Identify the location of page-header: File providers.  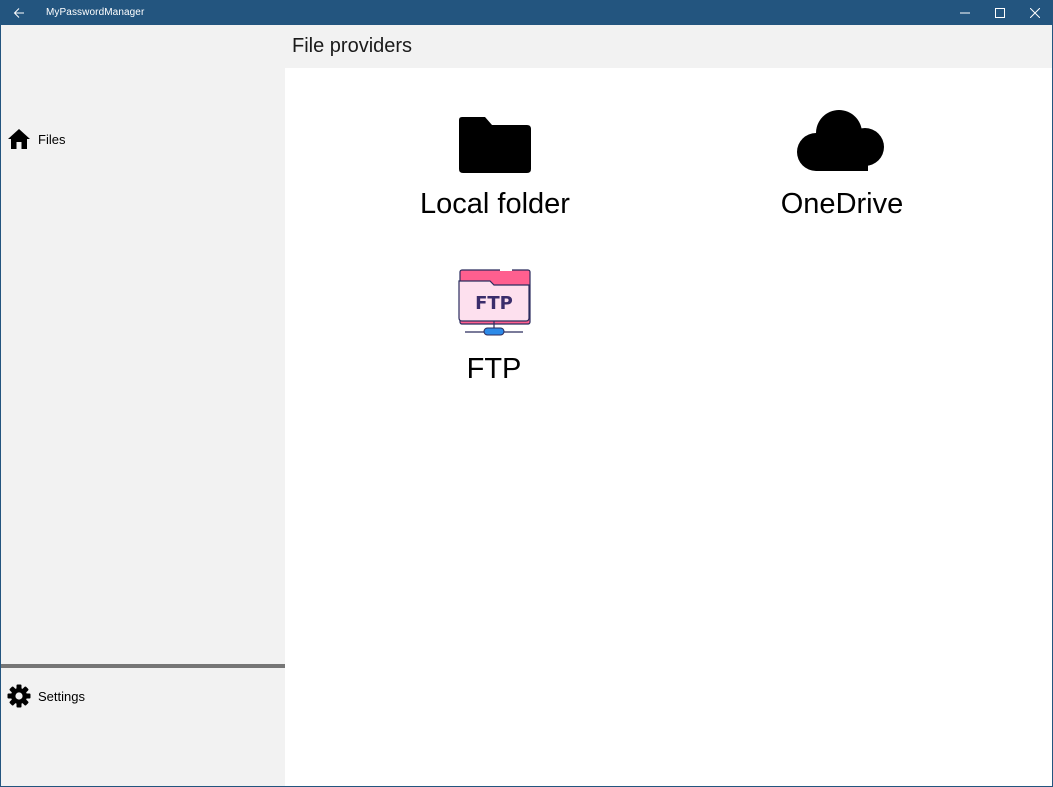
(668, 46).